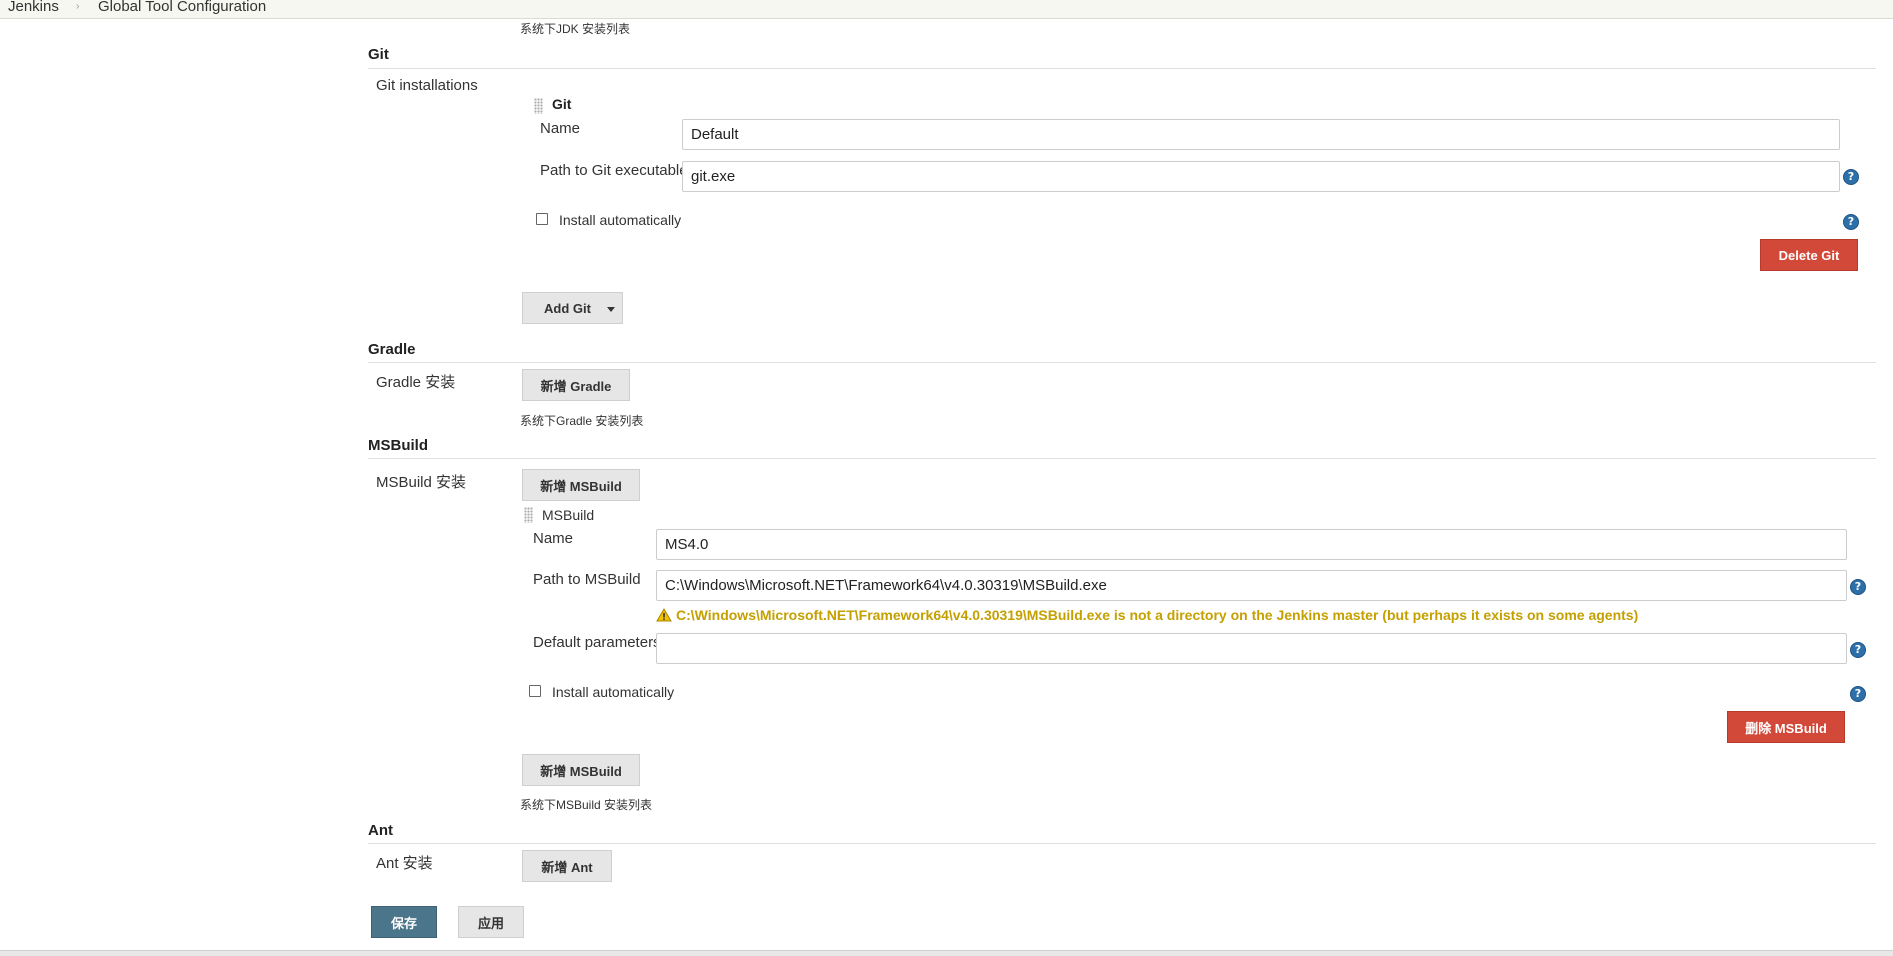 This screenshot has width=1893, height=956. I want to click on add-ant-button: 新增 Ant, so click(567, 866).